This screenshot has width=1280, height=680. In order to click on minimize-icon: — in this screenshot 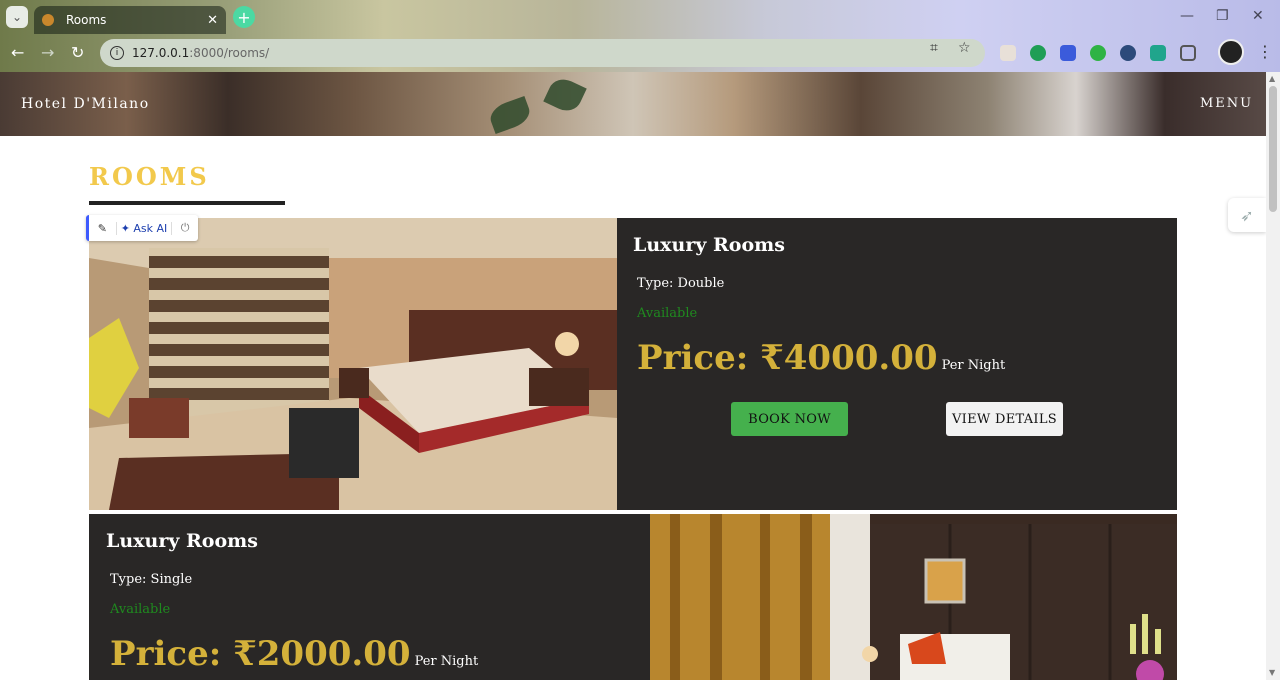, I will do `click(1187, 16)`.